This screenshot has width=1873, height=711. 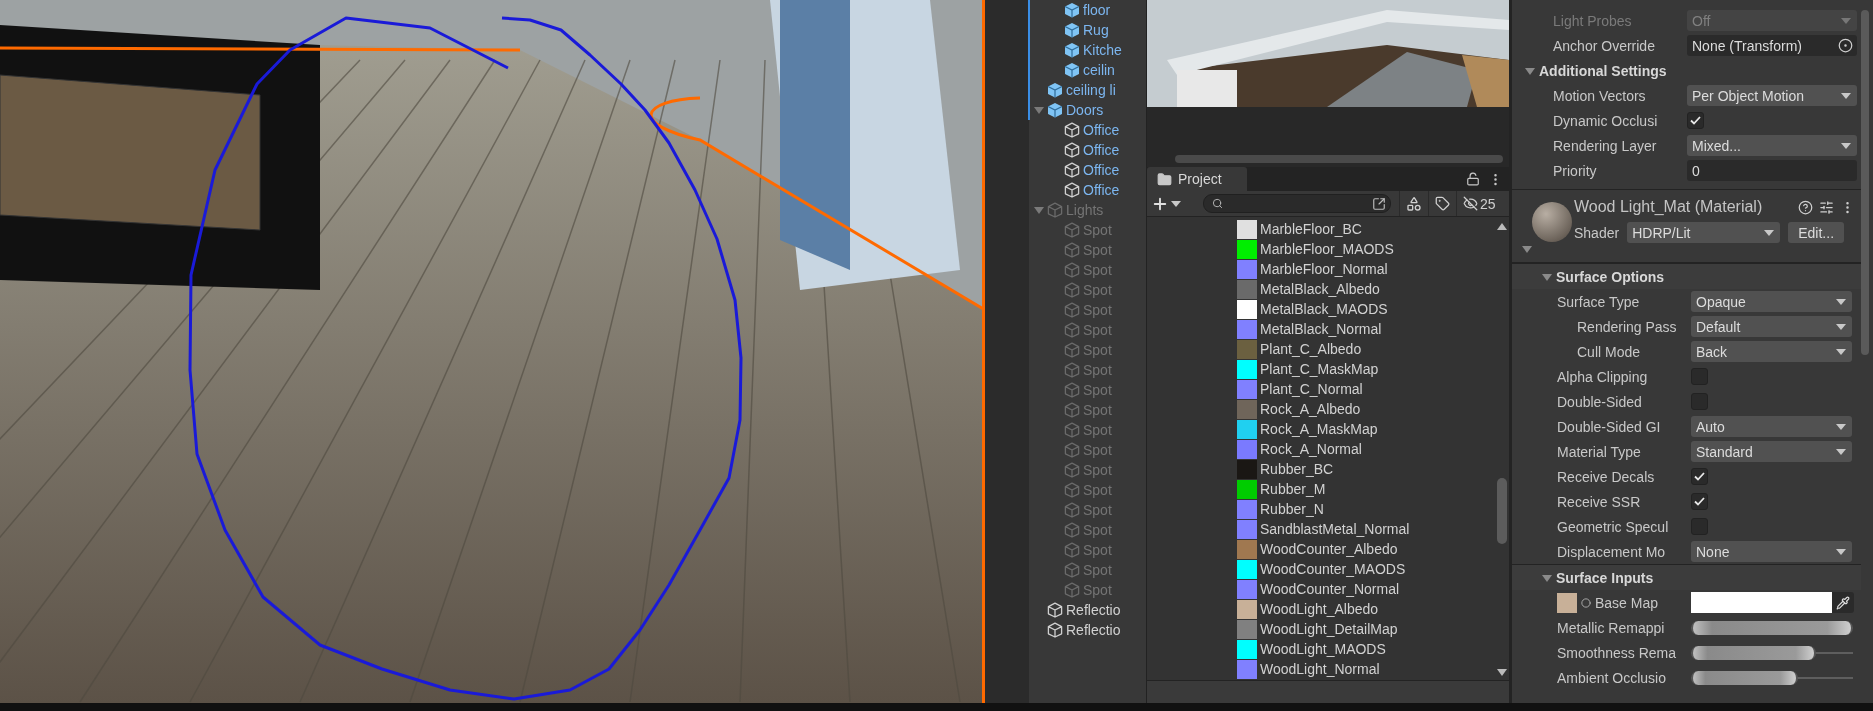 I want to click on field-label: Cull Mode, so click(x=1609, y=351).